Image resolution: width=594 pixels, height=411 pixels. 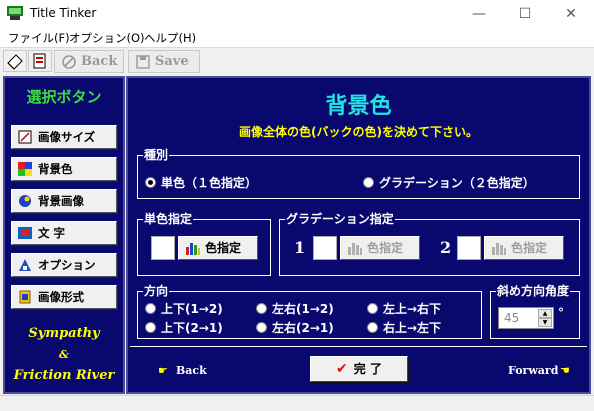 I want to click on gradient-color-2-pick-button: 色指定, so click(x=524, y=248).